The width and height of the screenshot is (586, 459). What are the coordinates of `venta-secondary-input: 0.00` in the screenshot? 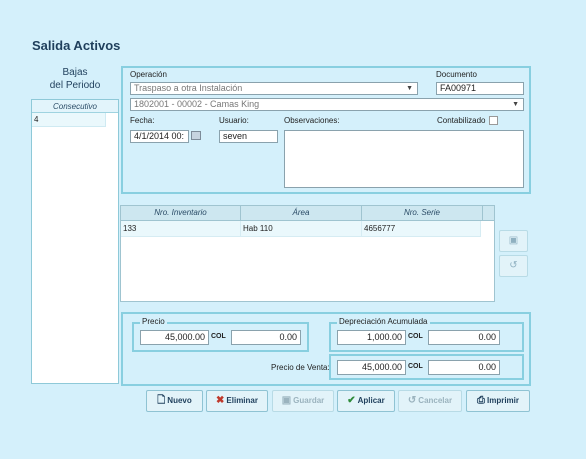 It's located at (464, 367).